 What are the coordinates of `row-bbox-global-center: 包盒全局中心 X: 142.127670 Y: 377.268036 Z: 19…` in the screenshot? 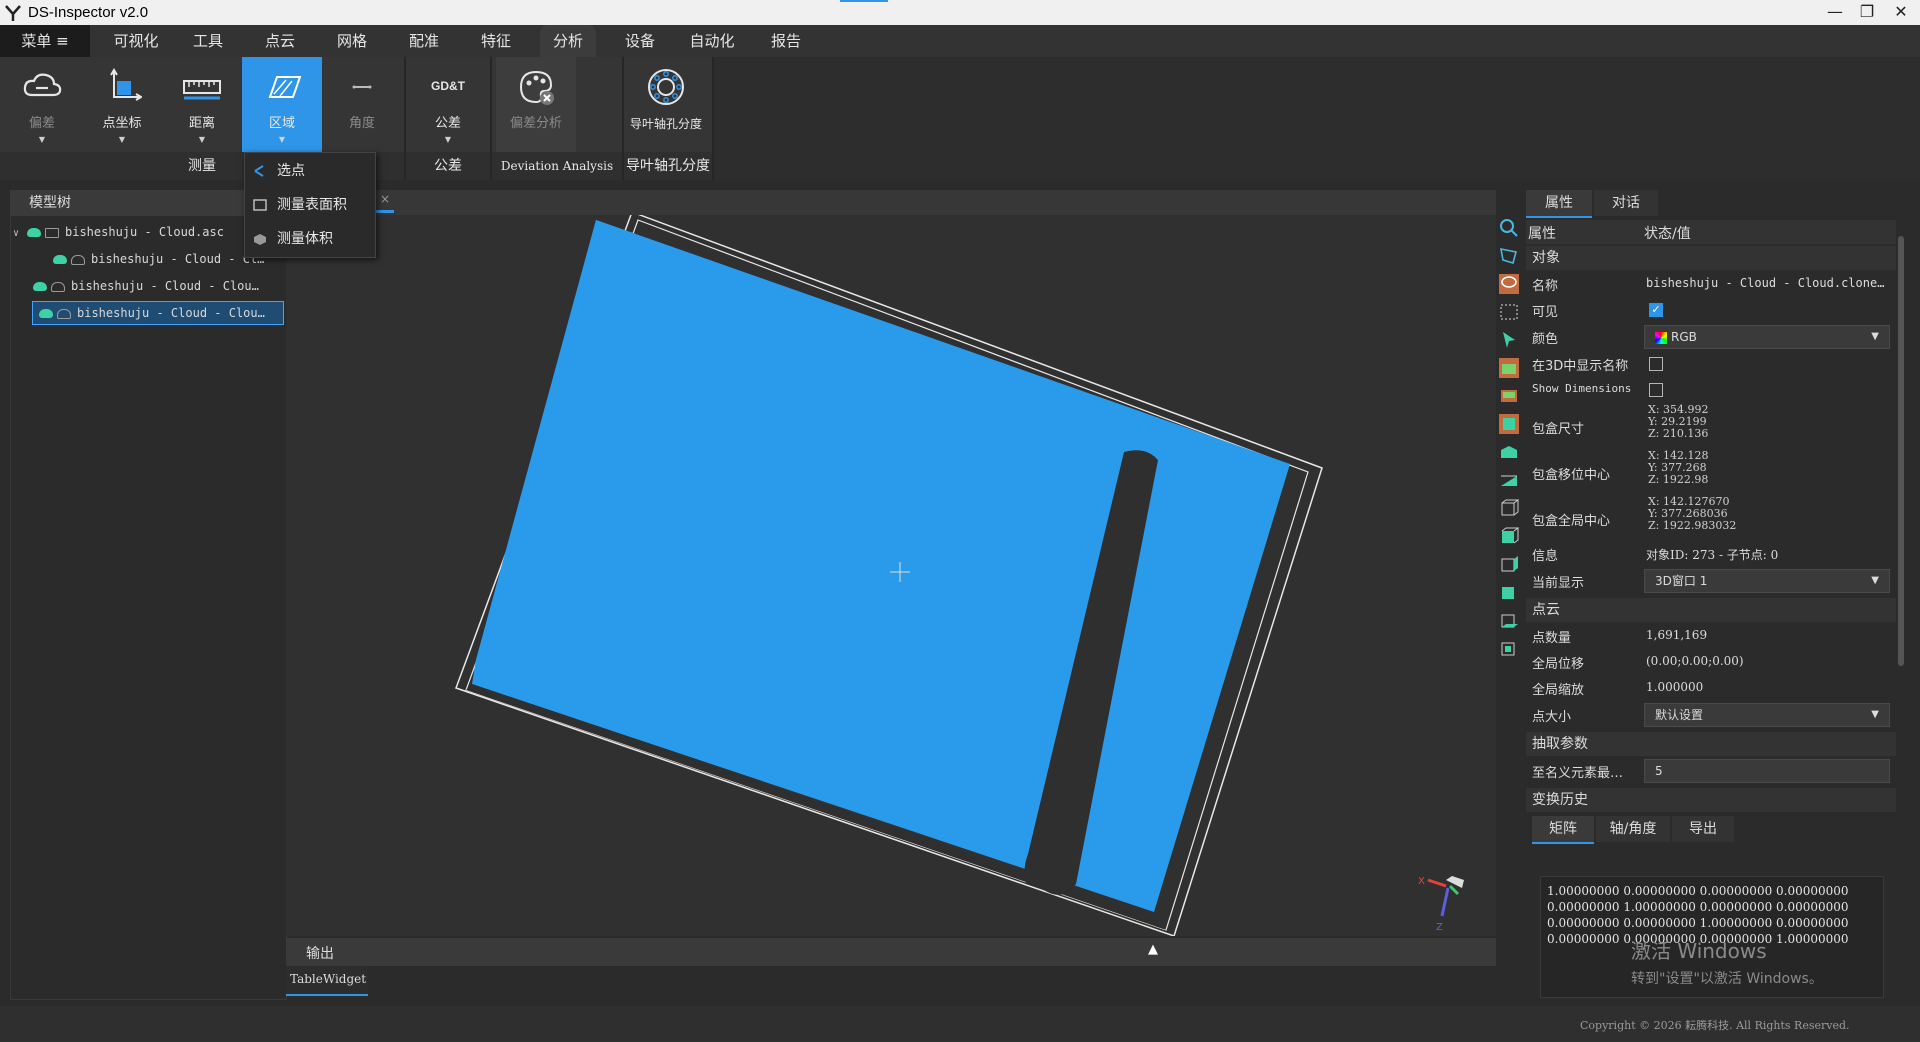 It's located at (1711, 518).